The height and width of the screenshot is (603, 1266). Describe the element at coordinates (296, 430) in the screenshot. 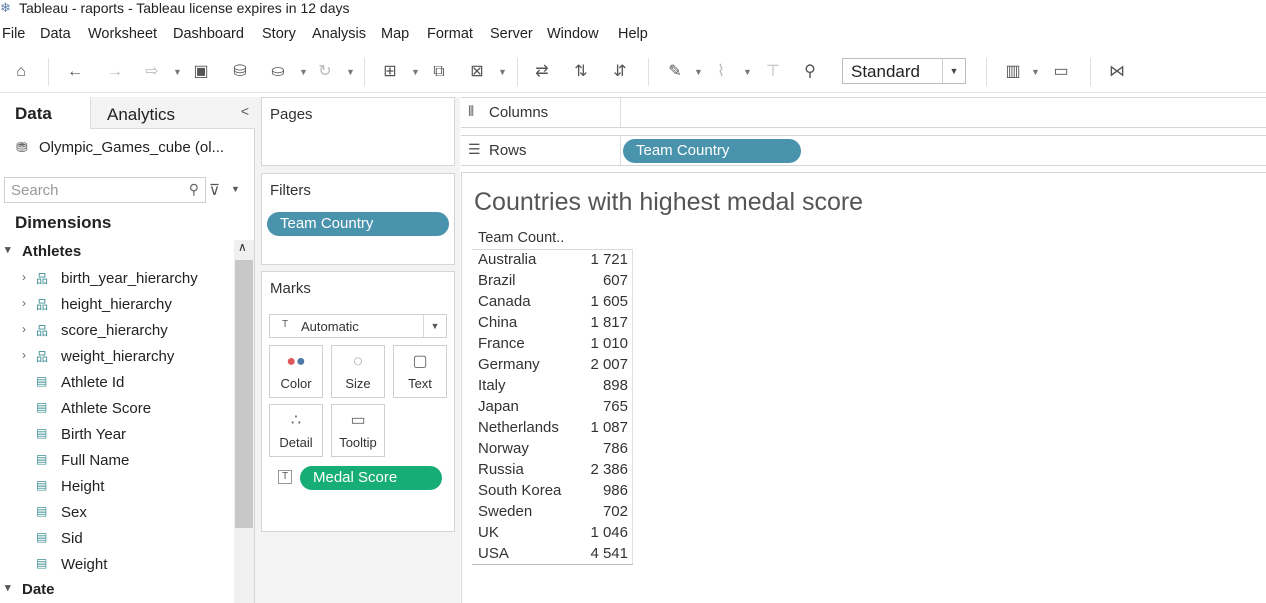

I see `detail-button: ∴ Detail` at that location.